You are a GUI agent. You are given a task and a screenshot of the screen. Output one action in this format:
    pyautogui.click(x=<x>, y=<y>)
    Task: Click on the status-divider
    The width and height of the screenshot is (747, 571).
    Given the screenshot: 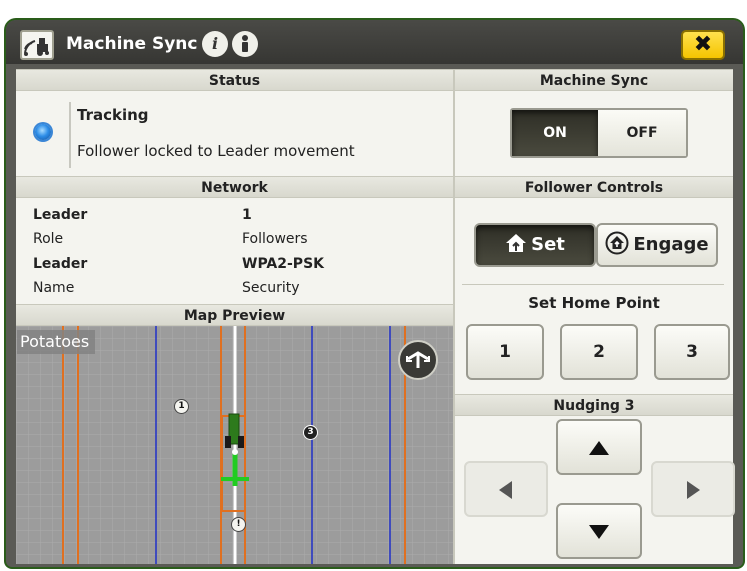 What is the action you would take?
    pyautogui.click(x=70, y=135)
    